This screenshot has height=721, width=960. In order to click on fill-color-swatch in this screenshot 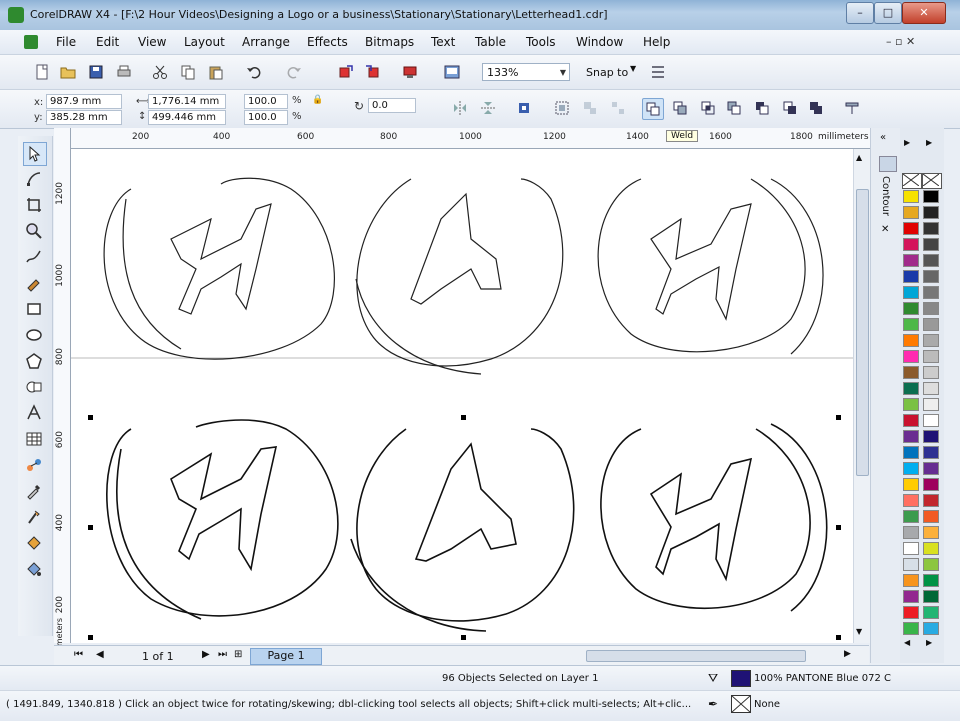, I will do `click(741, 678)`.